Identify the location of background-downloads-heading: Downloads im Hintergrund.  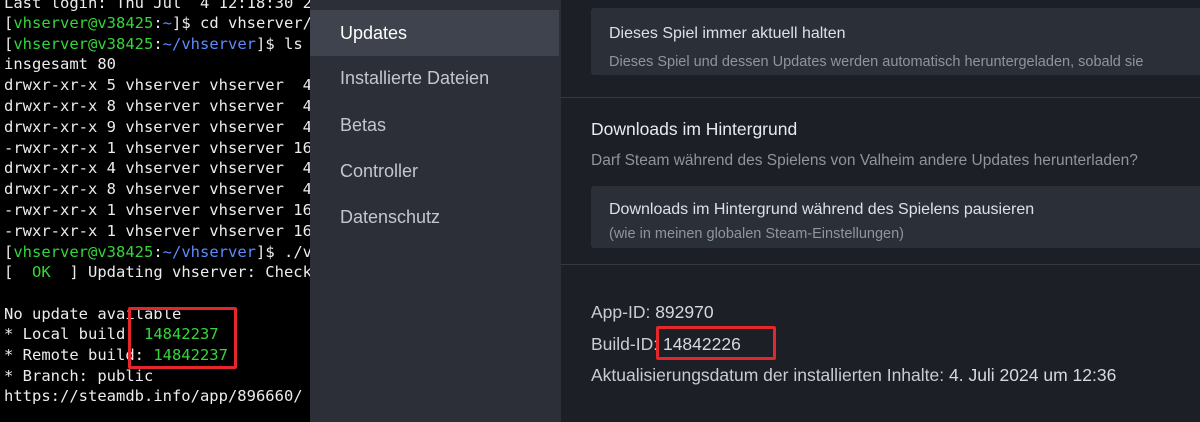
(694, 129).